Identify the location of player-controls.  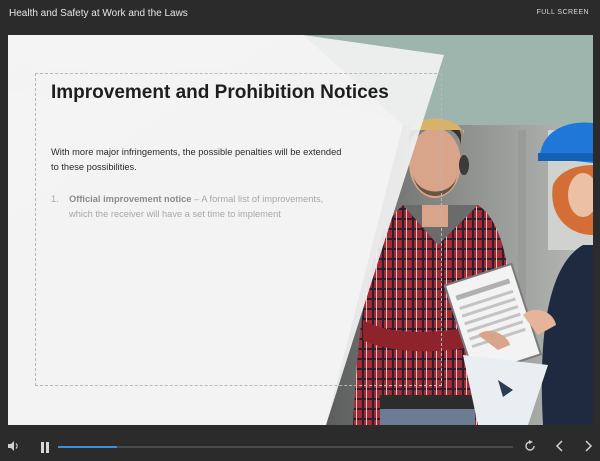
(300, 445).